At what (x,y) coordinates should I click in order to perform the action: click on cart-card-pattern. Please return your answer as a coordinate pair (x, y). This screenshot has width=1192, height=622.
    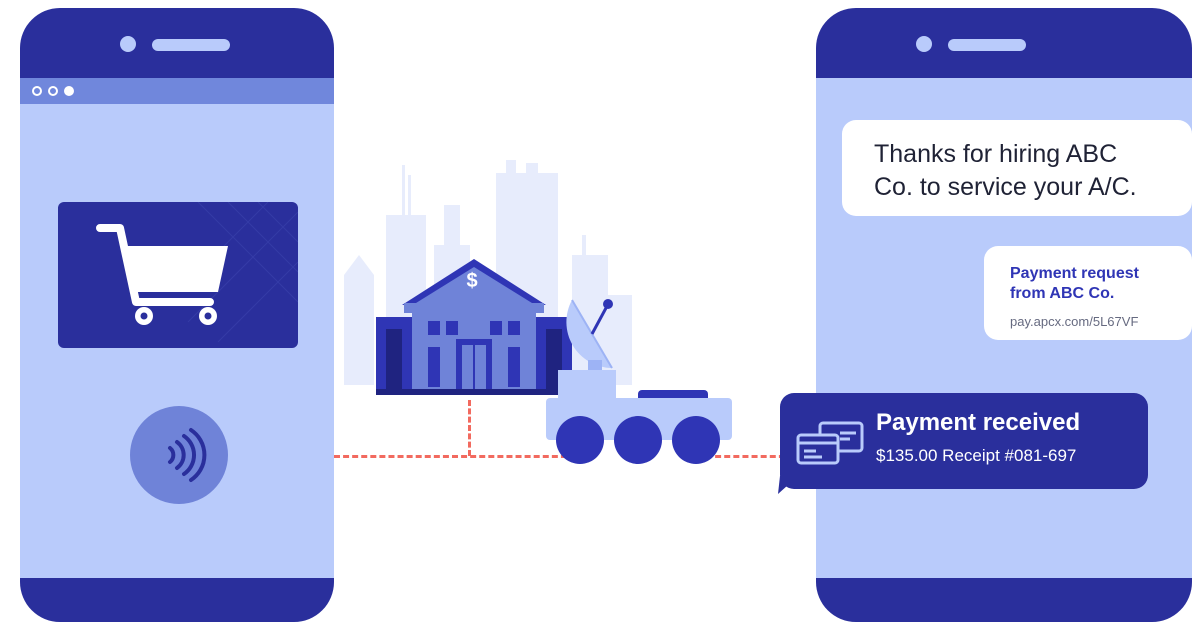
    Looking at the image, I should click on (197, 272).